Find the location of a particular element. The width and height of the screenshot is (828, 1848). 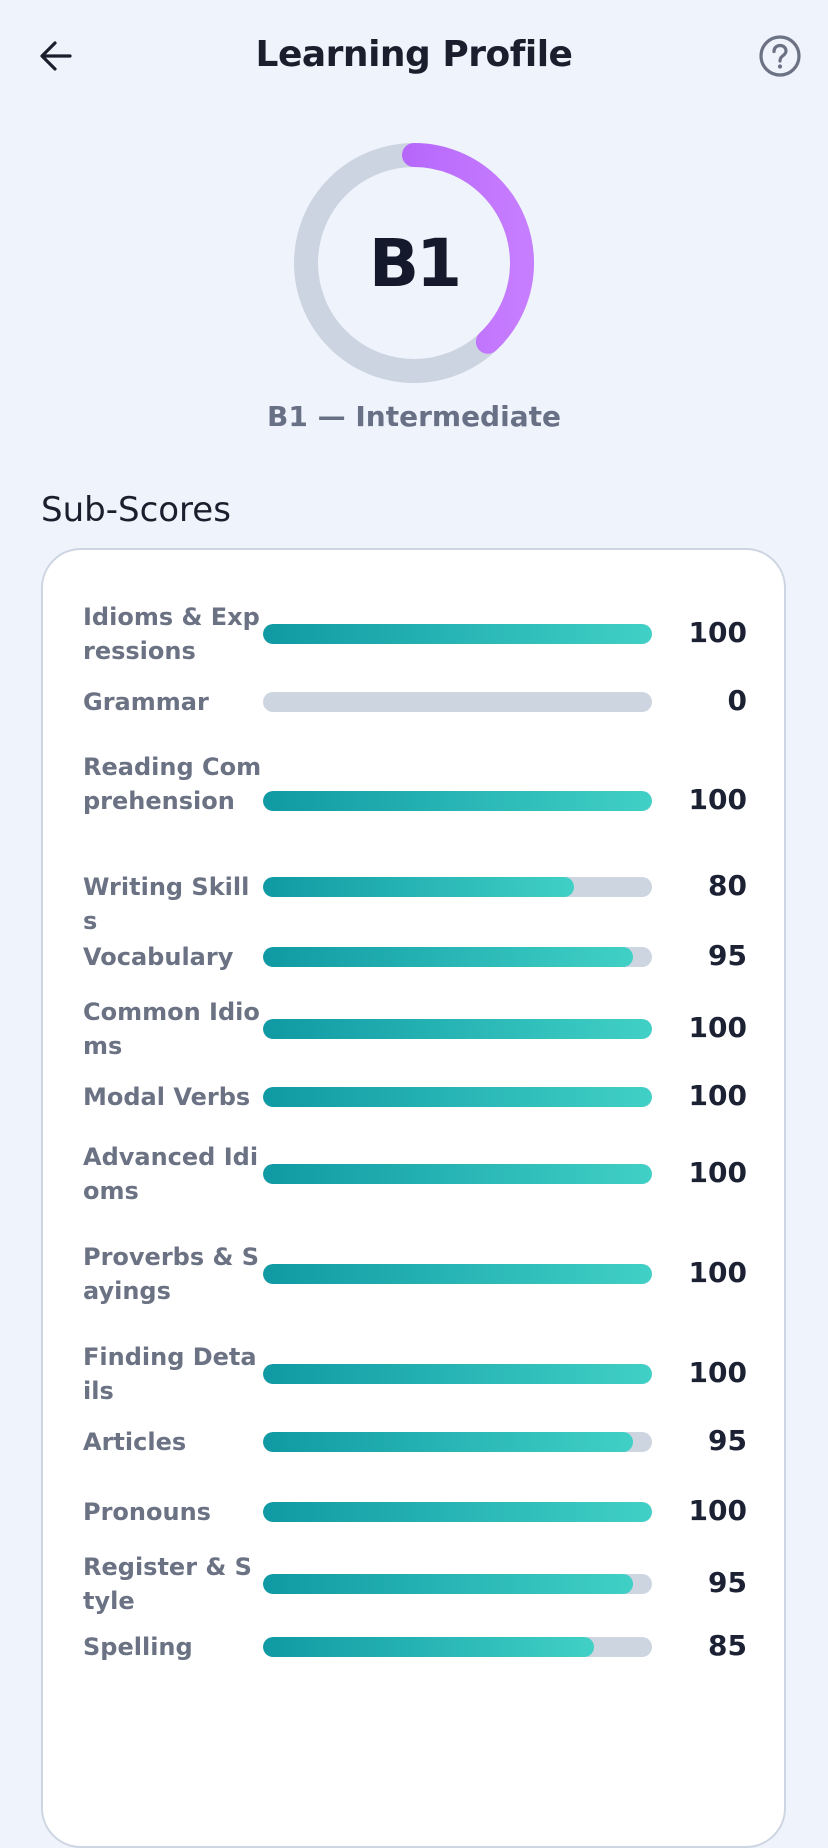

help-circle-icon is located at coordinates (780, 56).